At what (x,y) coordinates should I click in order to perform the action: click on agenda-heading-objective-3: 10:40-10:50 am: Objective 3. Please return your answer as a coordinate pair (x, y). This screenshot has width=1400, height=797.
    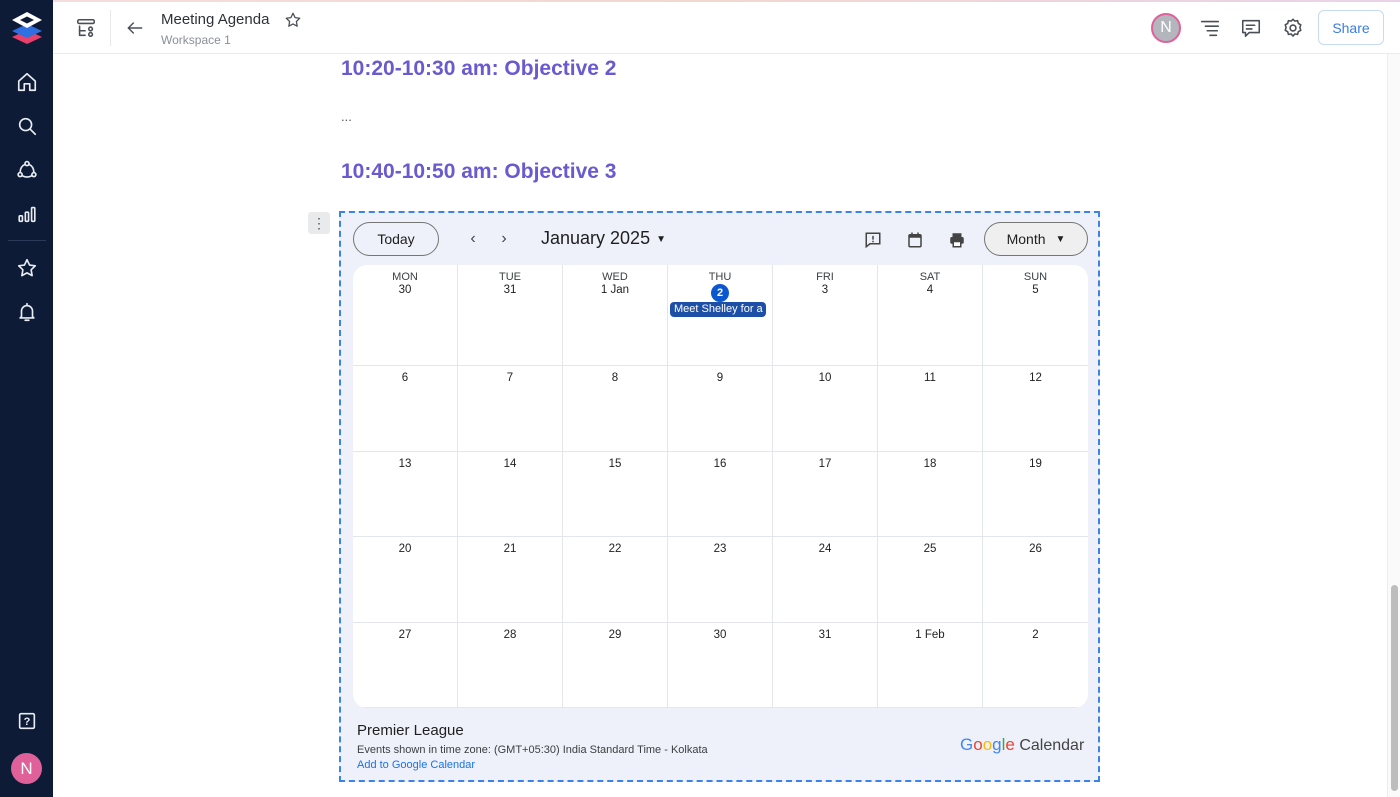
    Looking at the image, I should click on (479, 171).